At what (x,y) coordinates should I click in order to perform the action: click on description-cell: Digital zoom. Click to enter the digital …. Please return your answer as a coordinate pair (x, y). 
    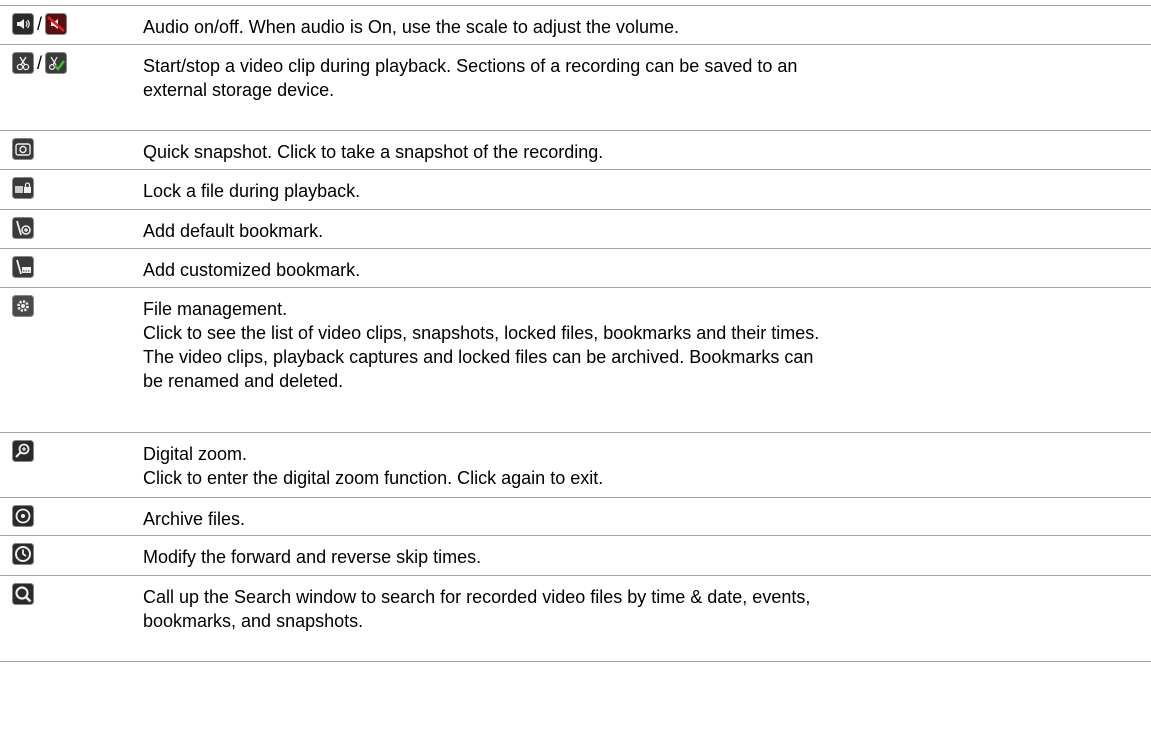
    Looking at the image, I should click on (643, 466).